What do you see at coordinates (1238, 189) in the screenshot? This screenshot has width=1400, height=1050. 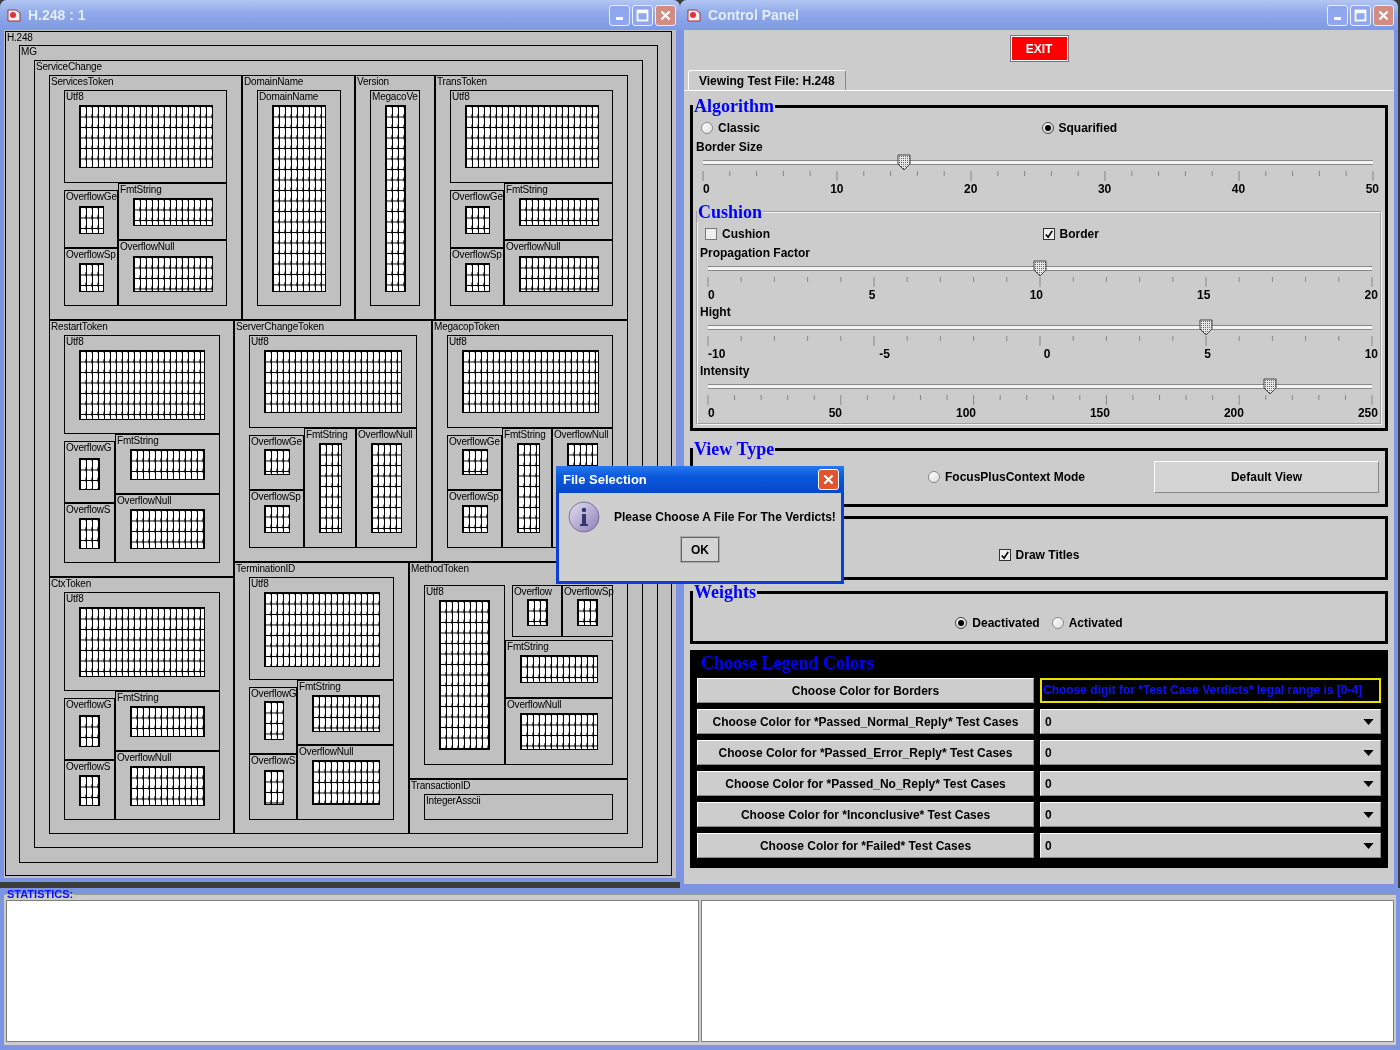 I see `tick-label: 40` at bounding box center [1238, 189].